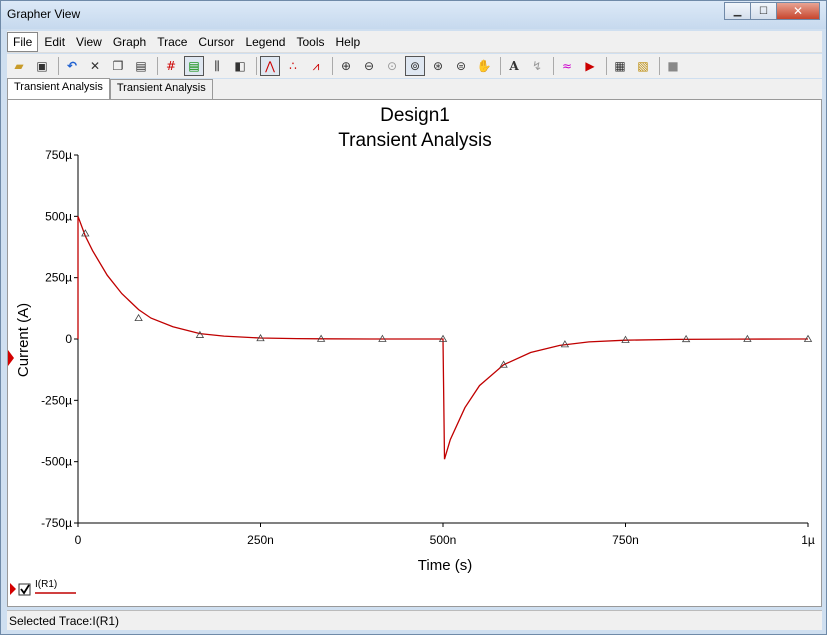 This screenshot has width=827, height=635. What do you see at coordinates (95, 66) in the screenshot?
I see `cut-button: ✕` at bounding box center [95, 66].